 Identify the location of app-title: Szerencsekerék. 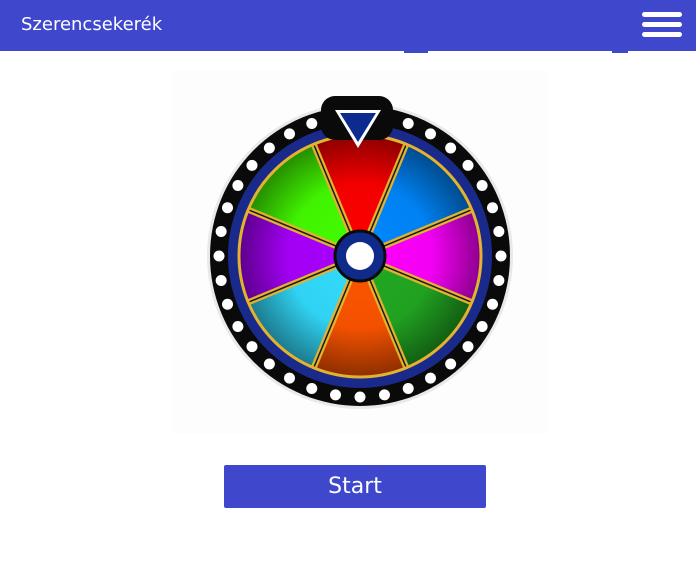
(92, 24).